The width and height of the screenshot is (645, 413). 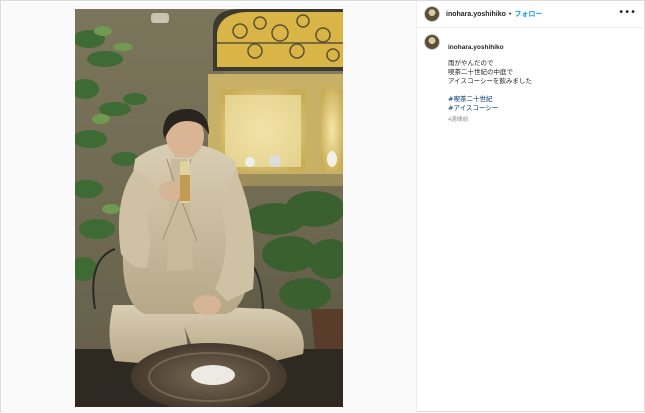 What do you see at coordinates (432, 42) in the screenshot?
I see `caption-avatar` at bounding box center [432, 42].